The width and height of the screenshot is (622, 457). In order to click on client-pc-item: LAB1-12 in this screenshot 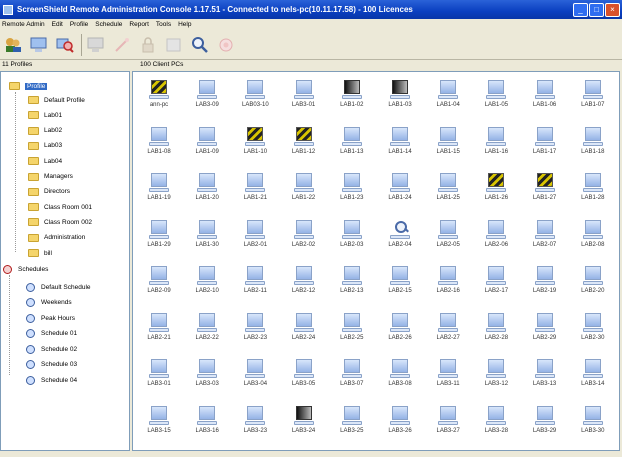, I will do `click(304, 146)`.